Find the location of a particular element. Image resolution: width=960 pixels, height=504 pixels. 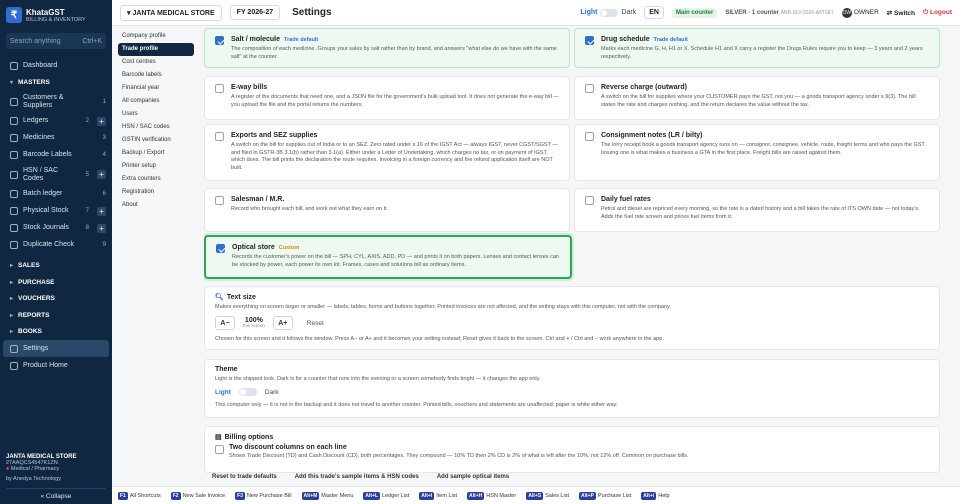

shortcut-item-list: Alt+I Item List is located at coordinates (438, 495).